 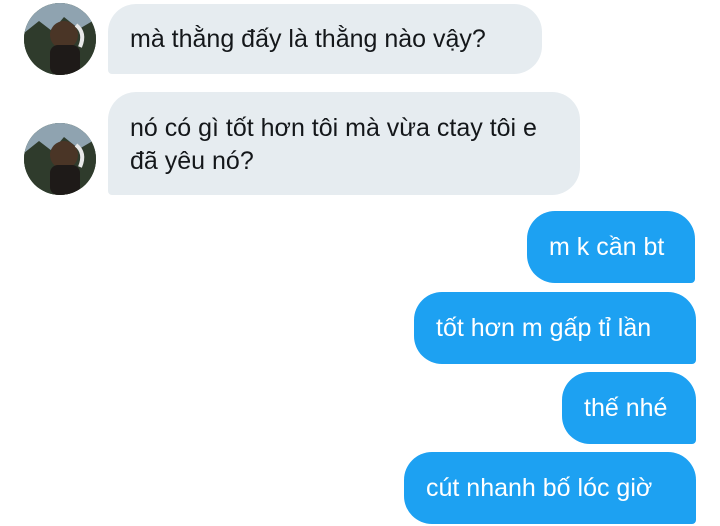 I want to click on message-text: tốt hơn m gấp tỉ lần, so click(x=544, y=328).